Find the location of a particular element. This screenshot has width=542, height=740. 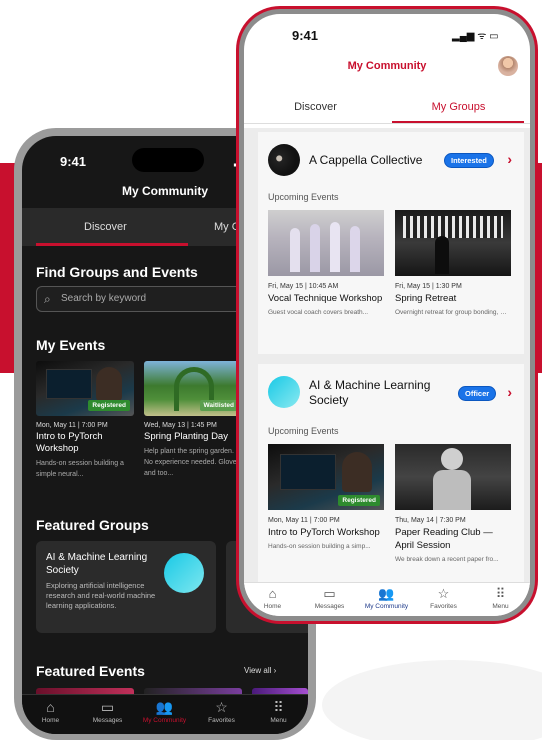

waitlisted-badge: Waitlisted is located at coordinates (218, 405).